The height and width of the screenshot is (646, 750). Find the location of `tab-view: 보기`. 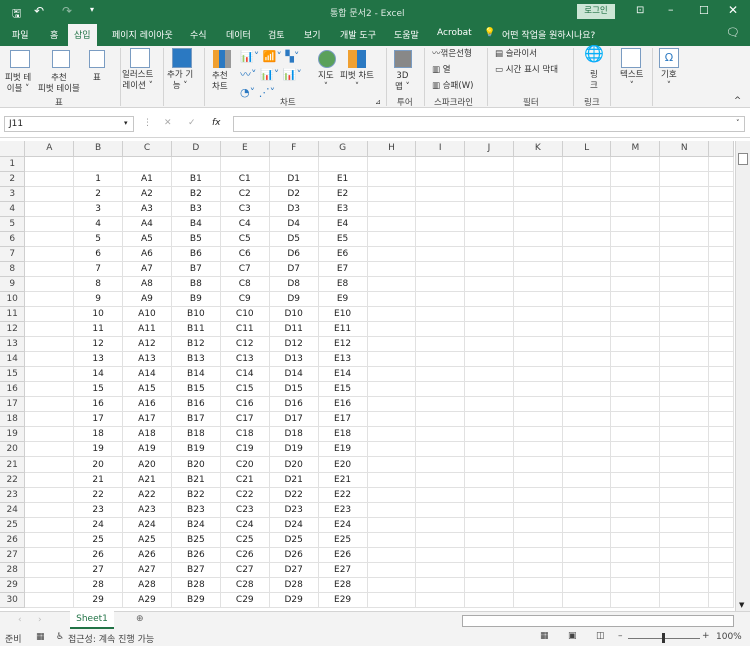

tab-view: 보기 is located at coordinates (312, 34).